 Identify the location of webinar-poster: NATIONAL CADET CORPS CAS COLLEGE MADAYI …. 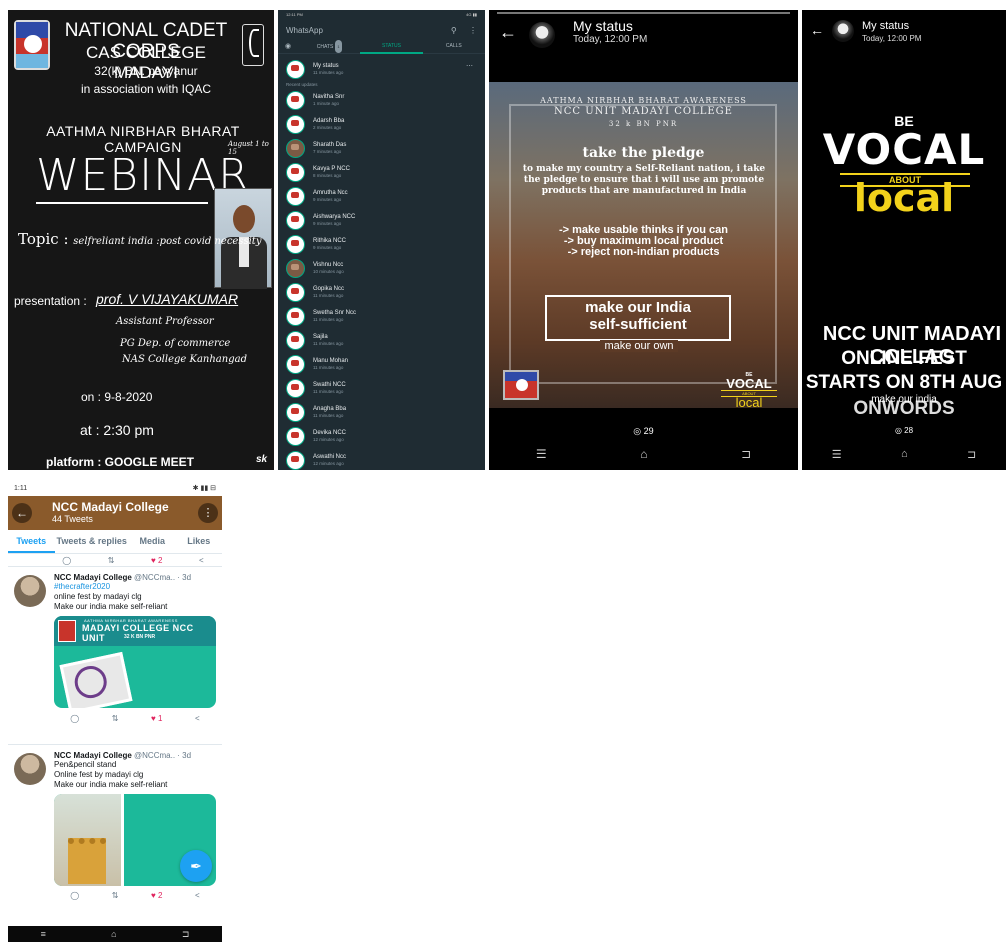
(141, 240).